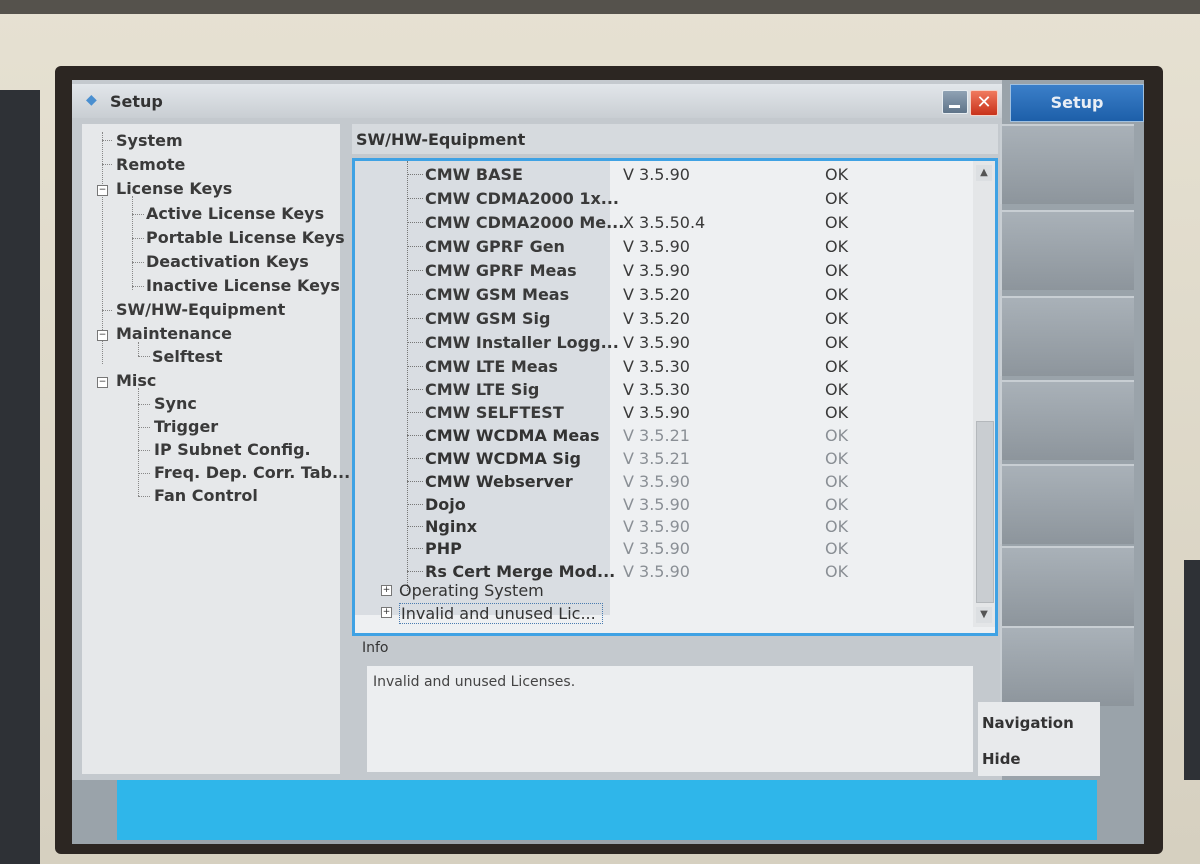 Image resolution: width=1200 pixels, height=864 pixels. Describe the element at coordinates (451, 526) in the screenshot. I see `row-name: Nginx` at that location.